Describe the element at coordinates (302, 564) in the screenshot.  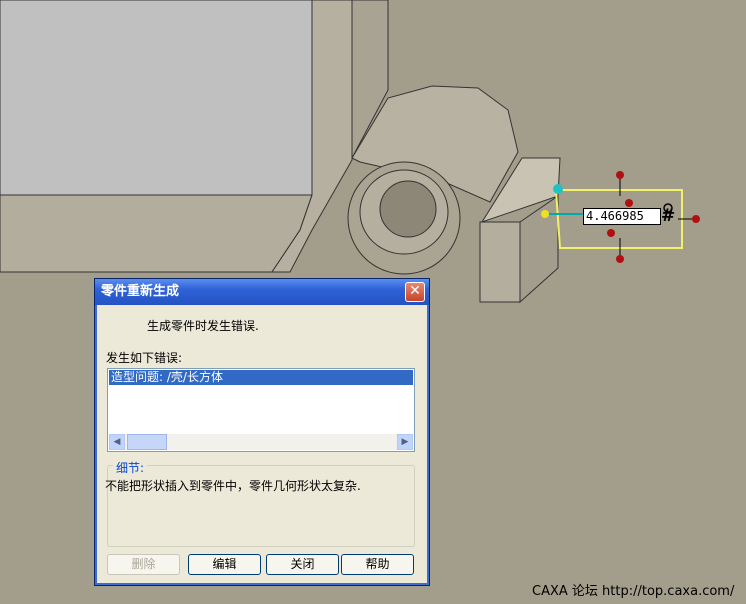
I see `close-button: 关闭` at that location.